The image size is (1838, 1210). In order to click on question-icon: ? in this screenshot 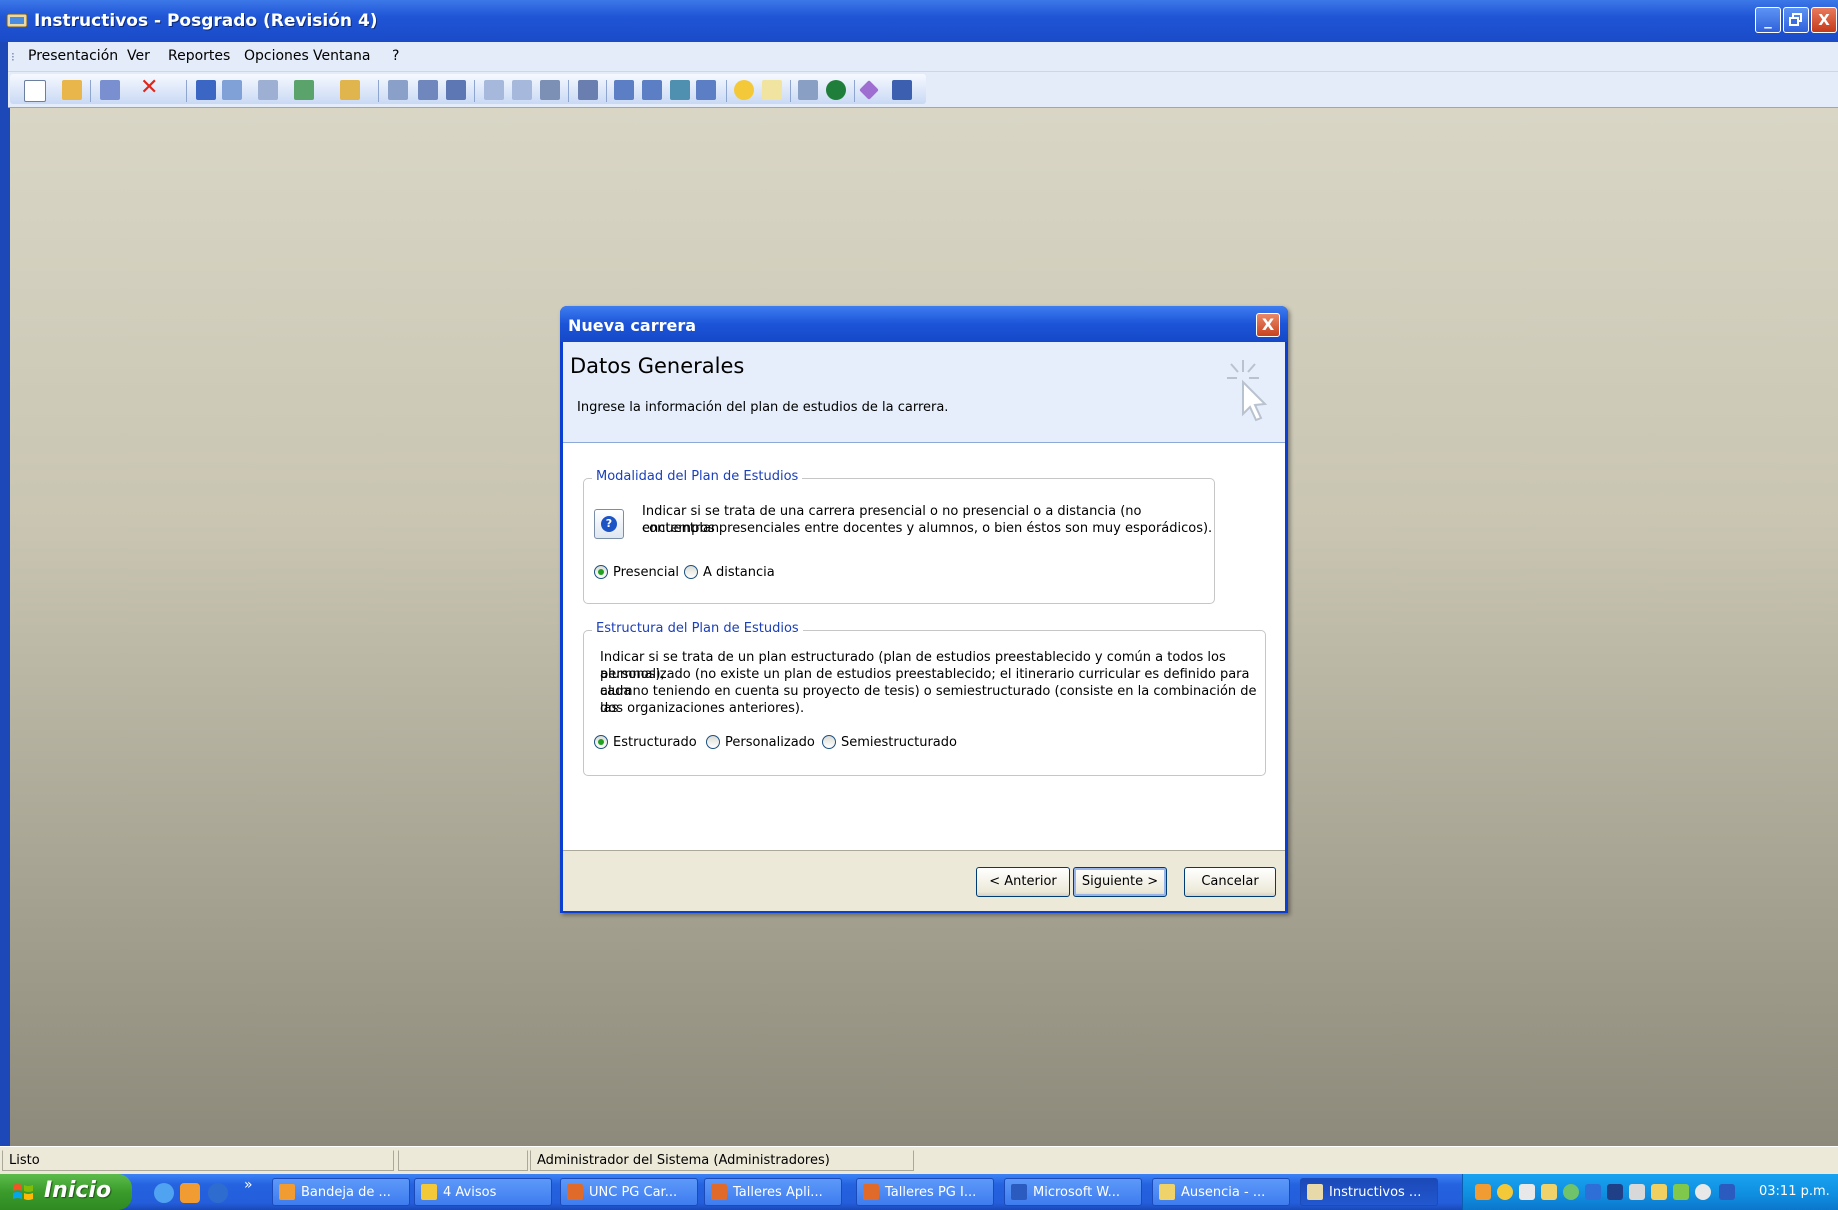, I will do `click(609, 524)`.